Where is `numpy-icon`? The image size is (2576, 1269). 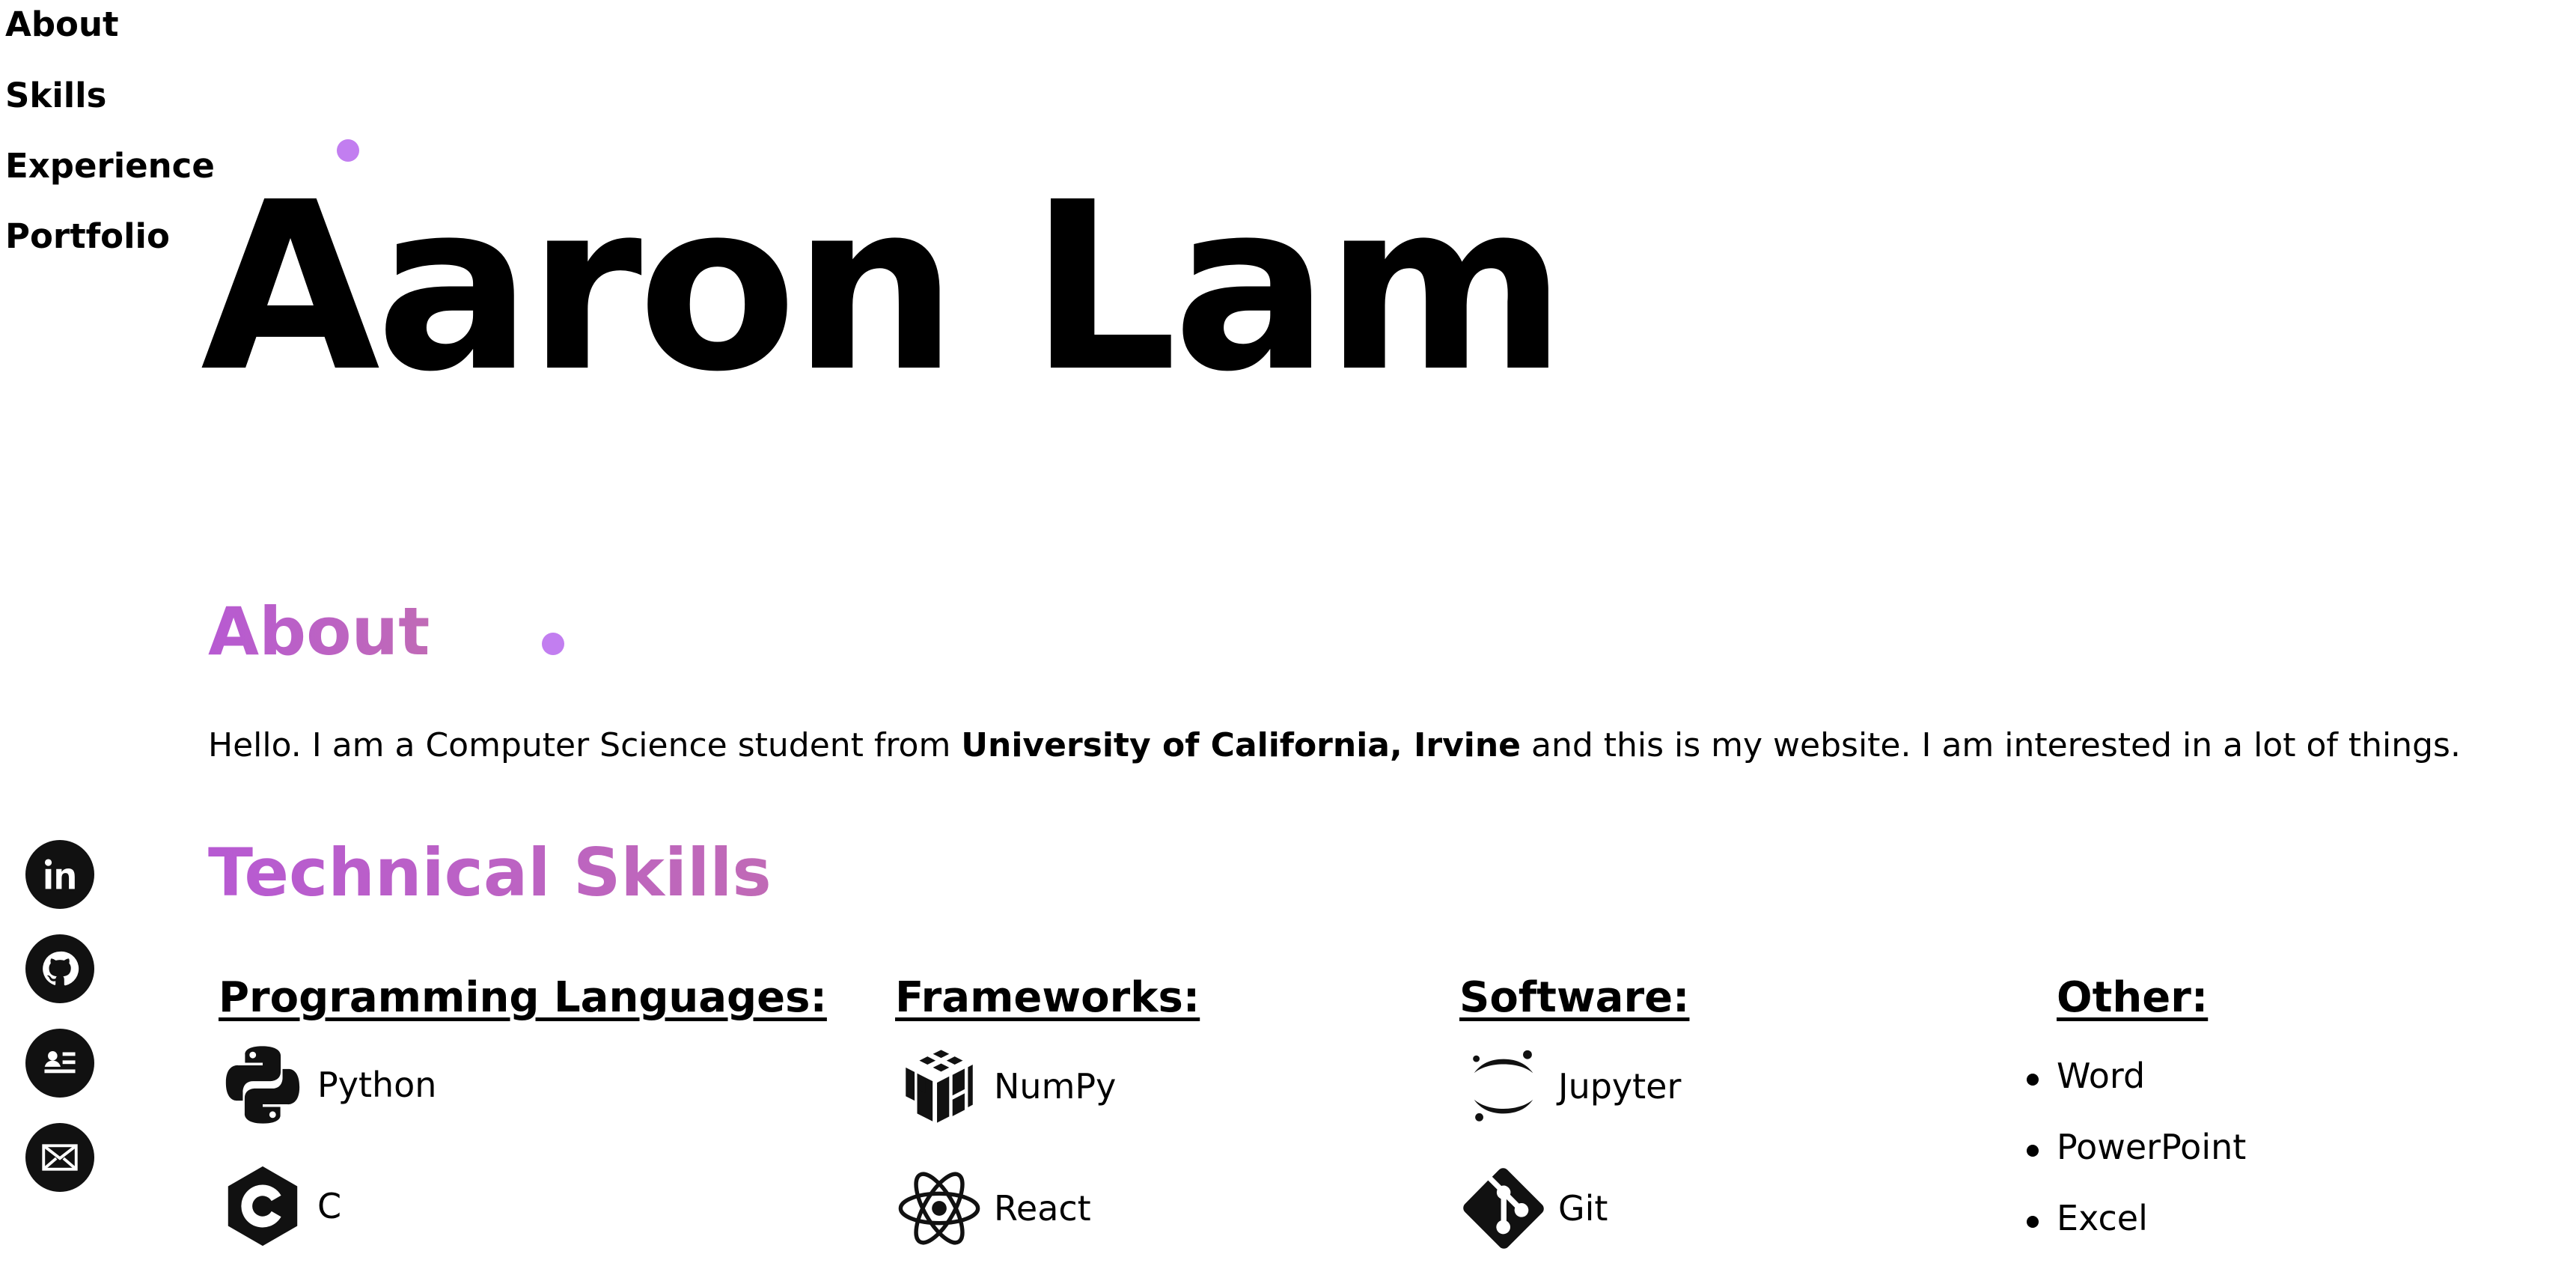 numpy-icon is located at coordinates (939, 1086).